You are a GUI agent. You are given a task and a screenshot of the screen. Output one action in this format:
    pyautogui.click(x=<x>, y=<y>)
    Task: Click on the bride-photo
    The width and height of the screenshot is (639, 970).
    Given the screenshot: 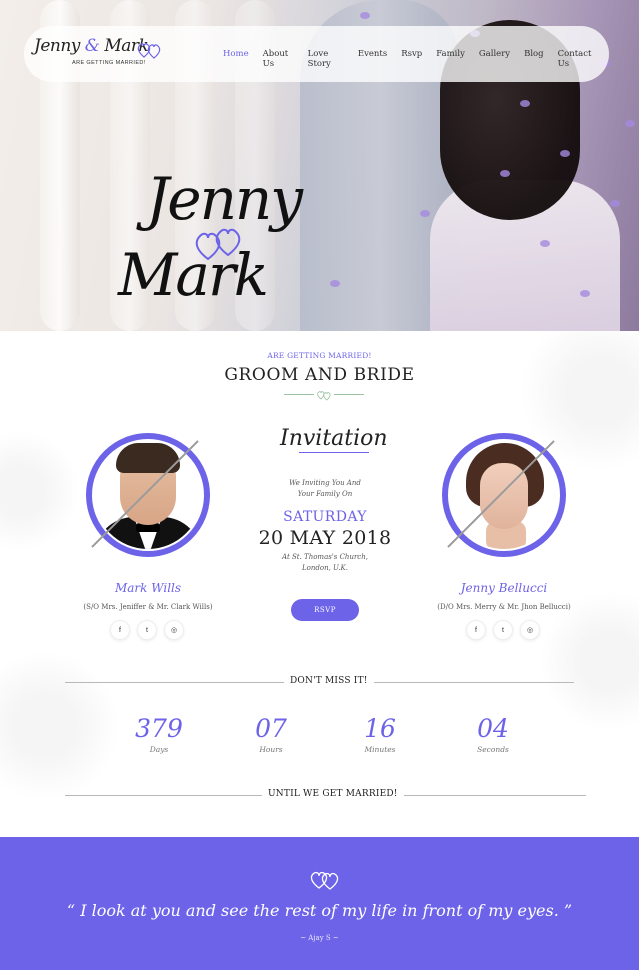 What is the action you would take?
    pyautogui.click(x=511, y=502)
    